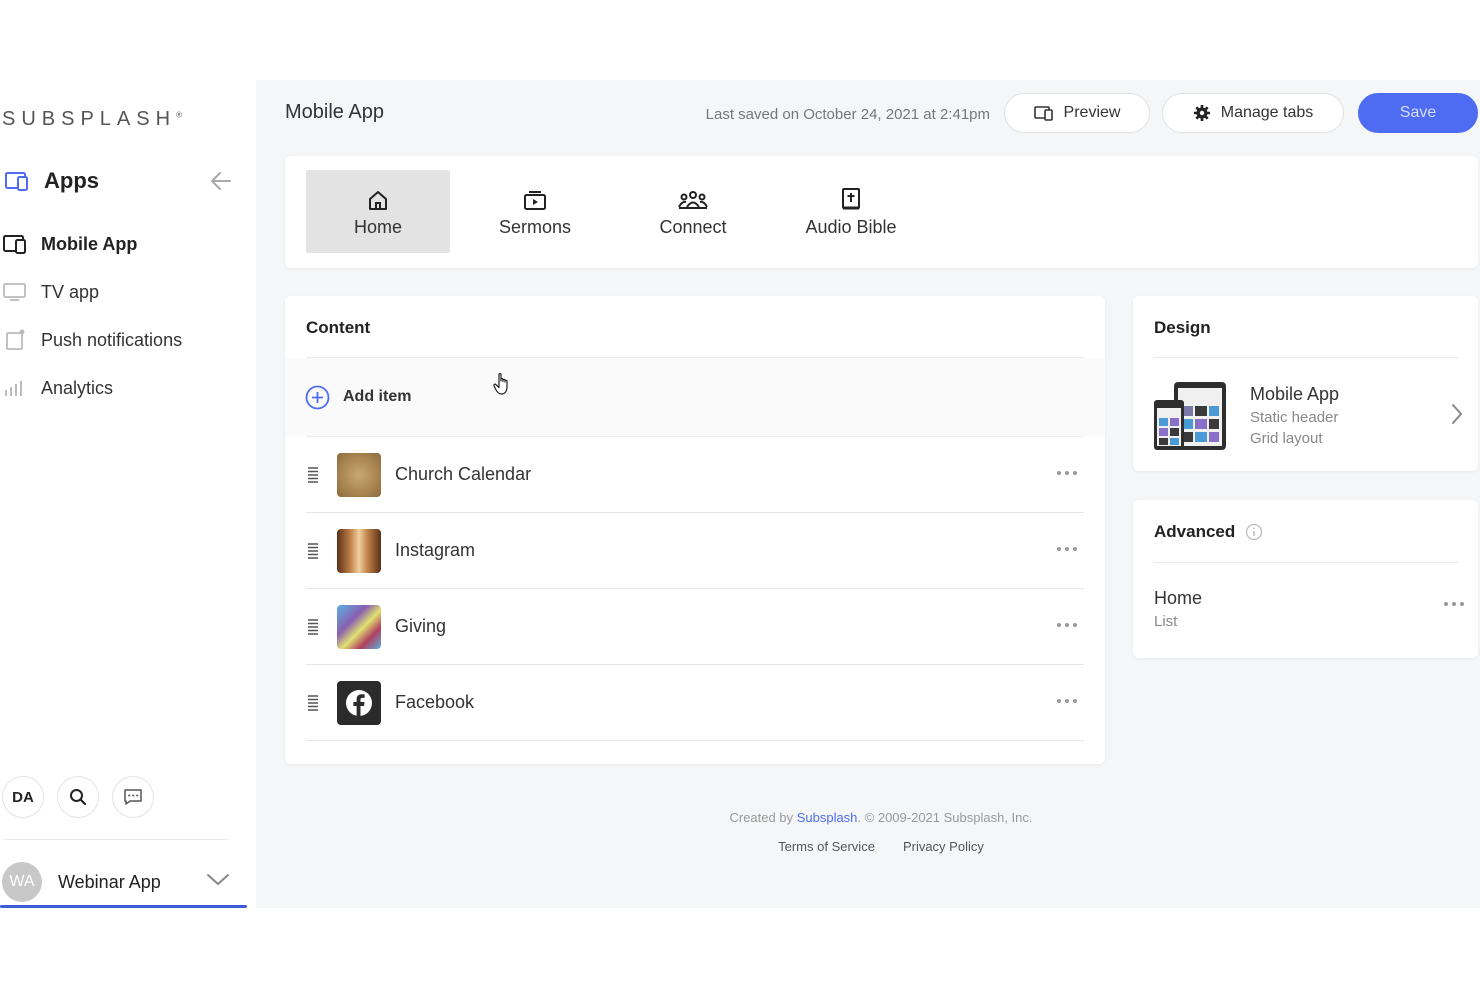  Describe the element at coordinates (1457, 414) in the screenshot. I see `chevron-right-icon` at that location.